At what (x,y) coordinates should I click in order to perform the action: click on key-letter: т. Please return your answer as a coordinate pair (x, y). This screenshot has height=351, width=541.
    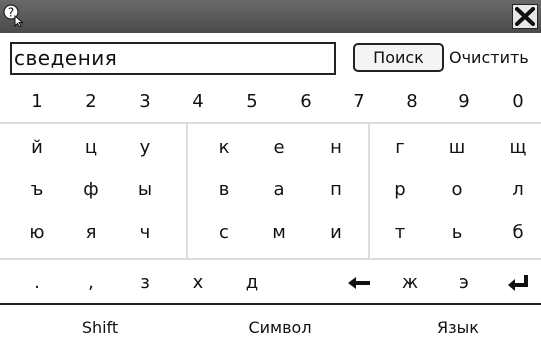
    Looking at the image, I should click on (400, 233).